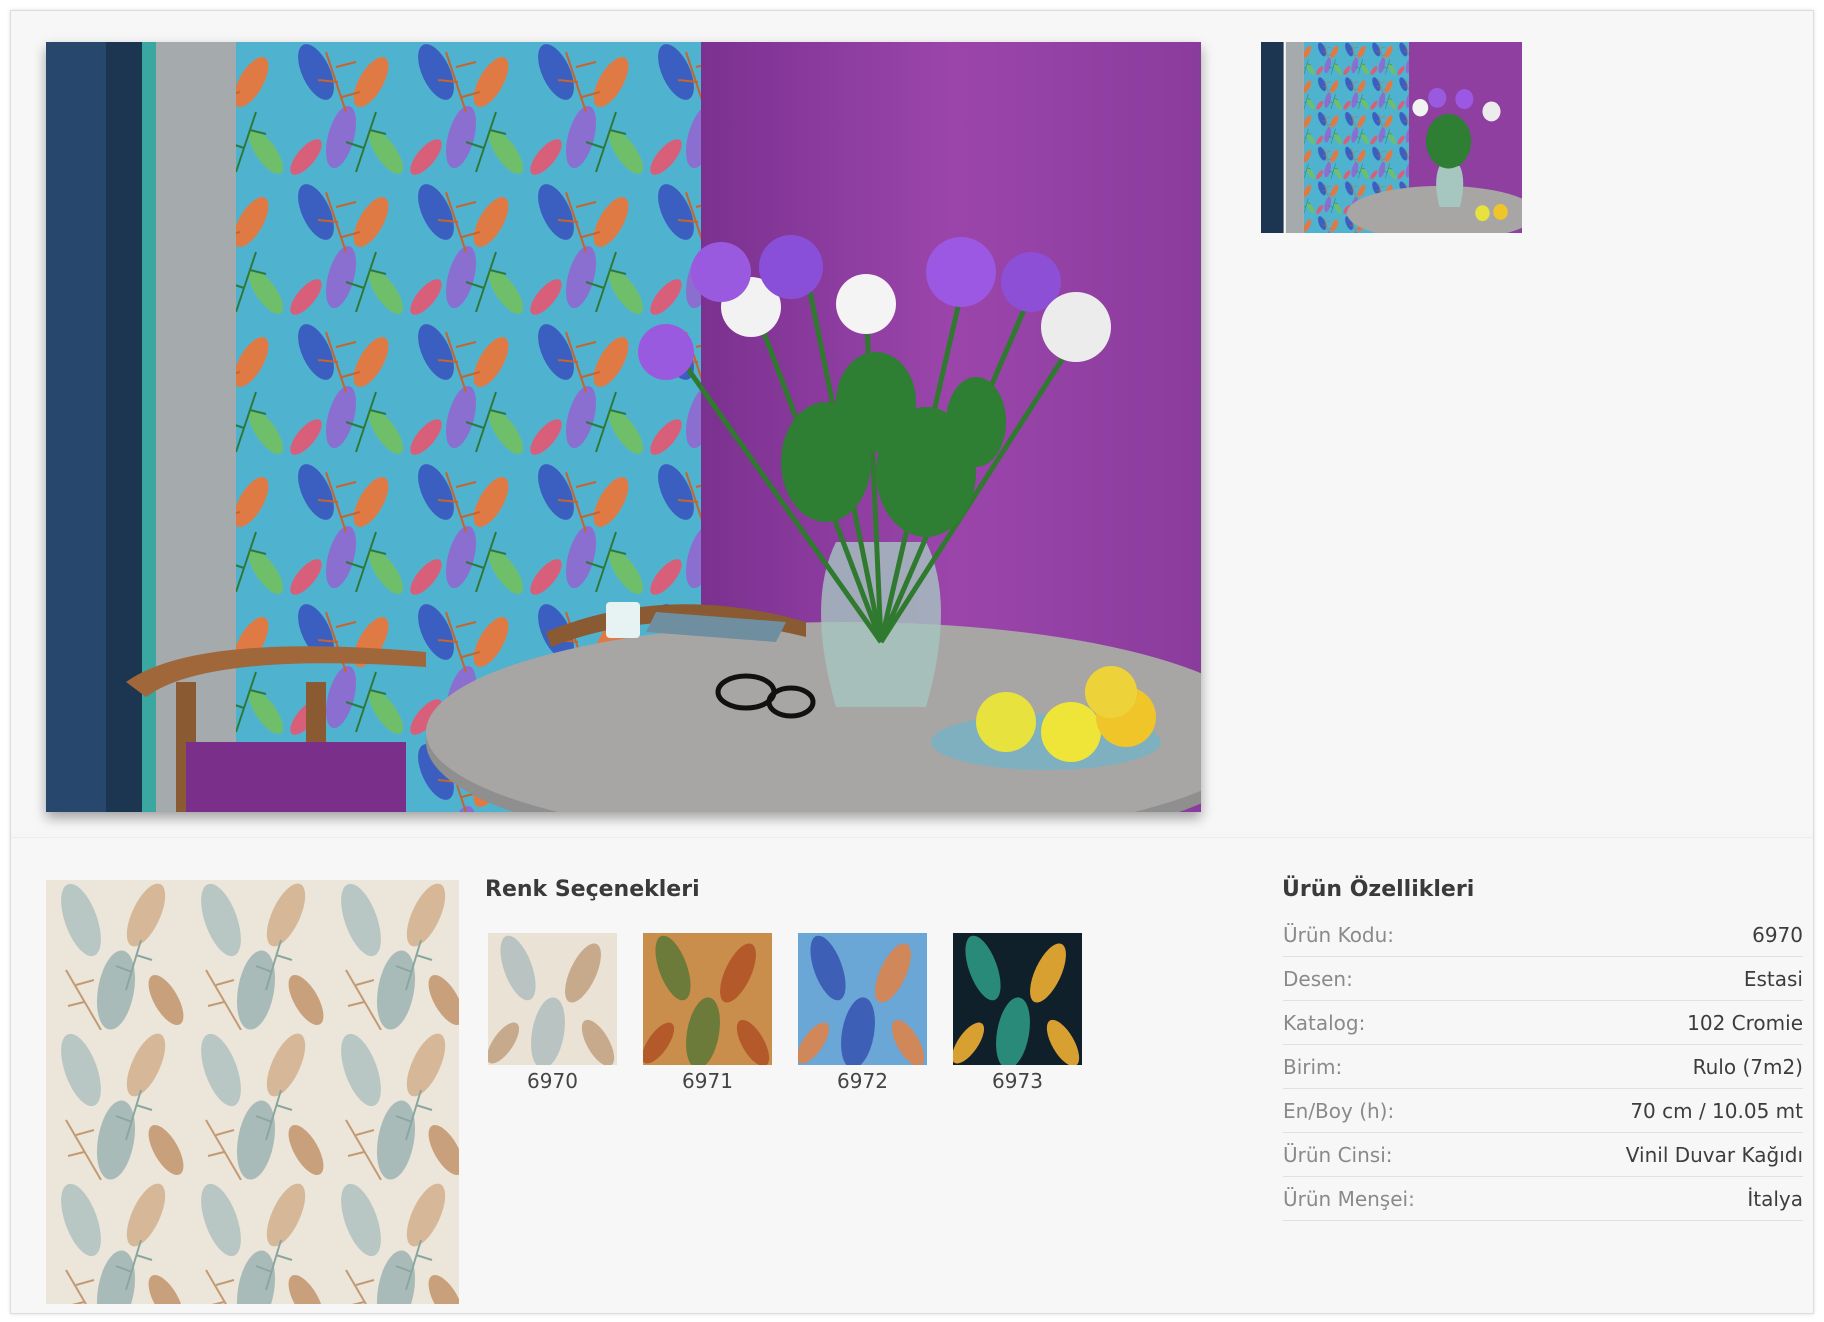  I want to click on spec-row: Birim: Rulo (7m2), so click(1543, 1067).